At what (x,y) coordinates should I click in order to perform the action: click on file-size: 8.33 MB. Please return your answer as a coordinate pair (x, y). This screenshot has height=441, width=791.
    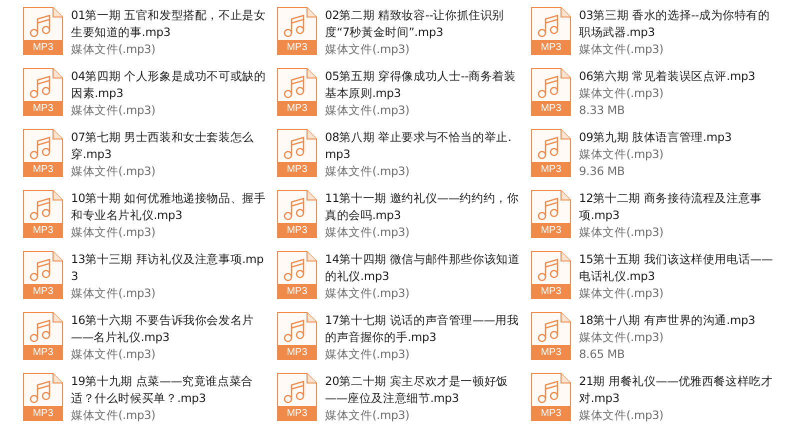
    Looking at the image, I should click on (602, 110).